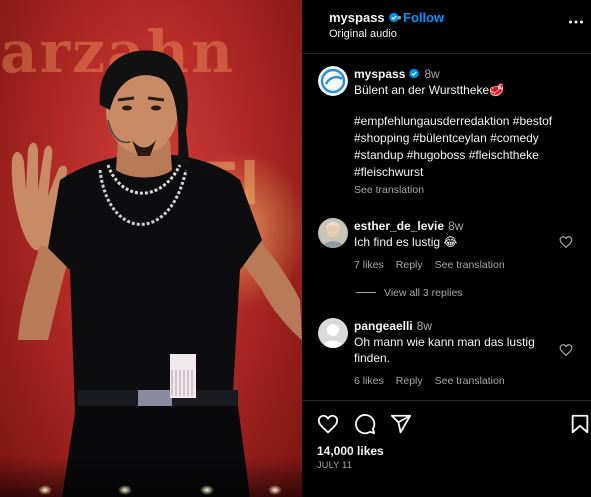  Describe the element at coordinates (350, 451) in the screenshot. I see `likes-count: 14,000 likes` at that location.